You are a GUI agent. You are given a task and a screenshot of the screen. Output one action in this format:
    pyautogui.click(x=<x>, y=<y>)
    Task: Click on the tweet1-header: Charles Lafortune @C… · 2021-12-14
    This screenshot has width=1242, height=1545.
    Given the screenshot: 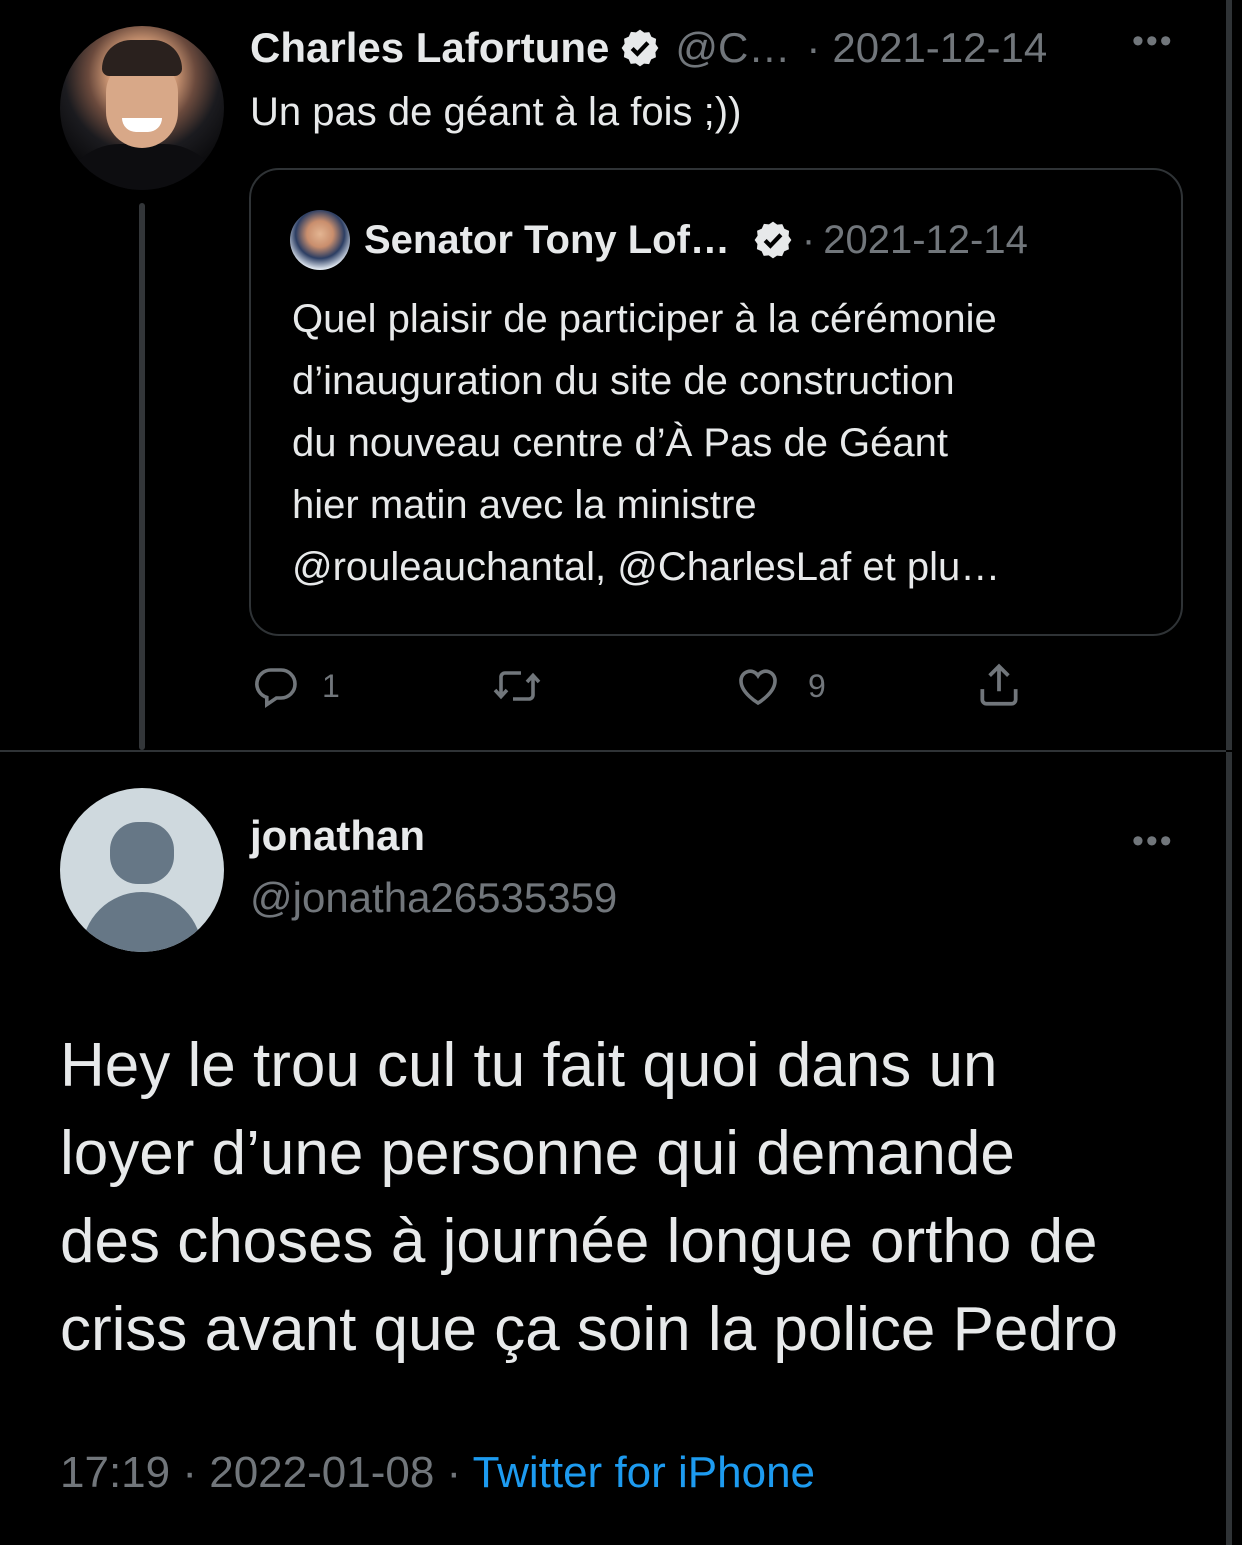 What is the action you would take?
    pyautogui.click(x=648, y=48)
    